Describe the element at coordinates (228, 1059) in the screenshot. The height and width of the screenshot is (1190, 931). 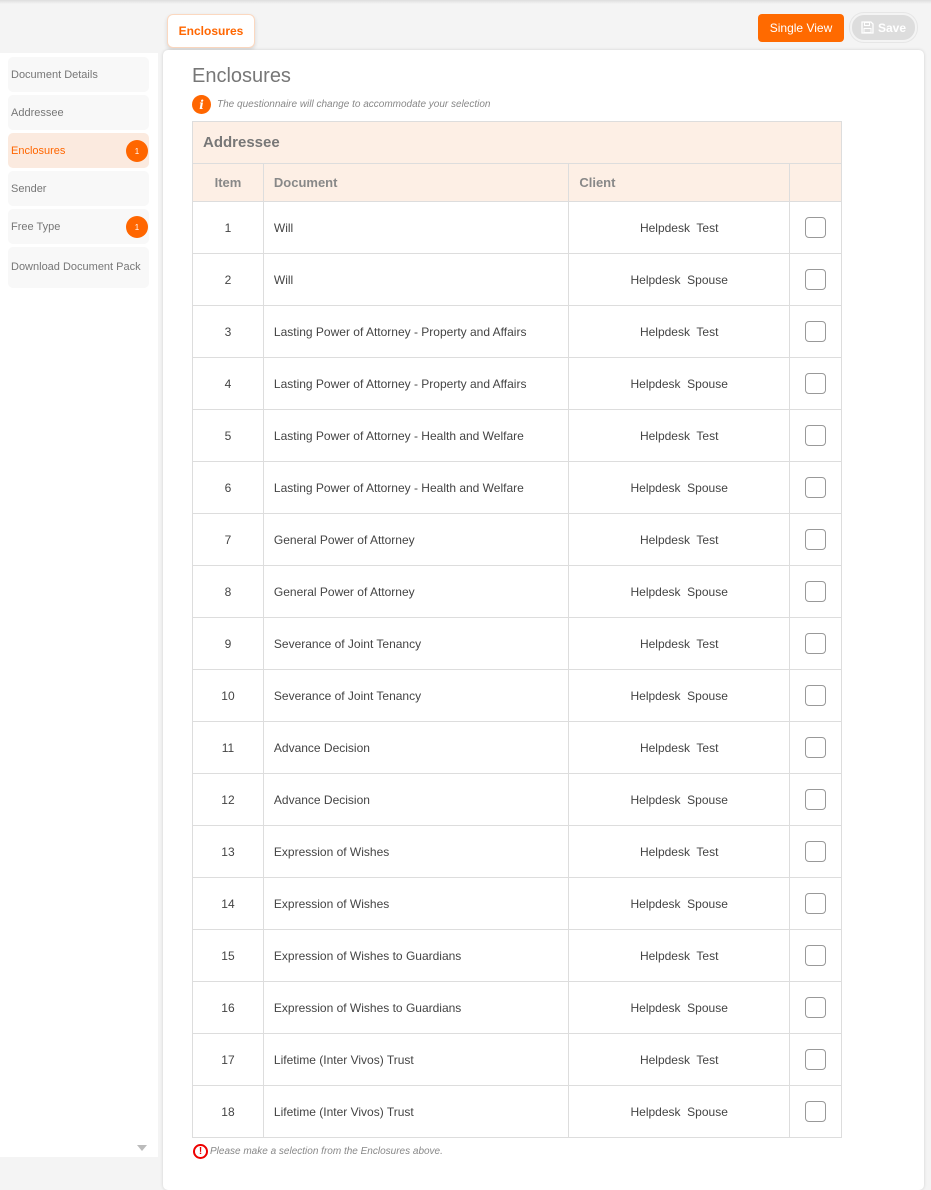
I see `item-number: 17` at that location.